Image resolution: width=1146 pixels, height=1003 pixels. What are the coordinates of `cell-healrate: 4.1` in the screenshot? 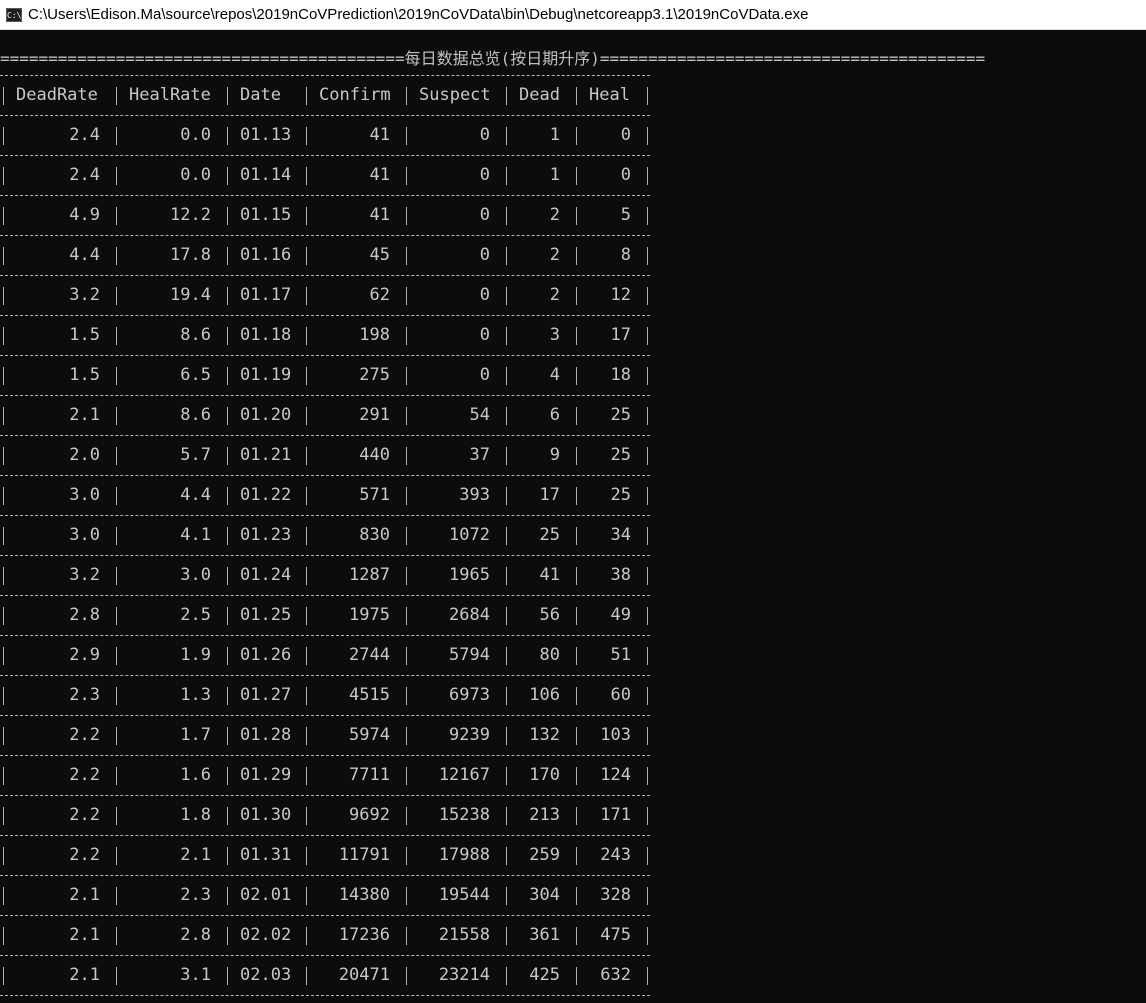 It's located at (195, 535).